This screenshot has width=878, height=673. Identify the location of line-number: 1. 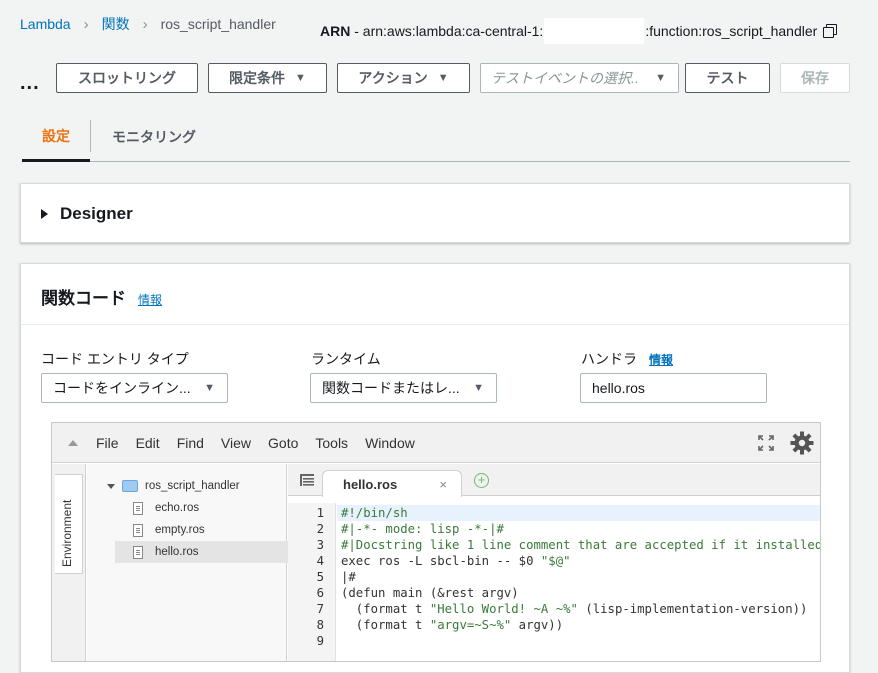
(320, 513).